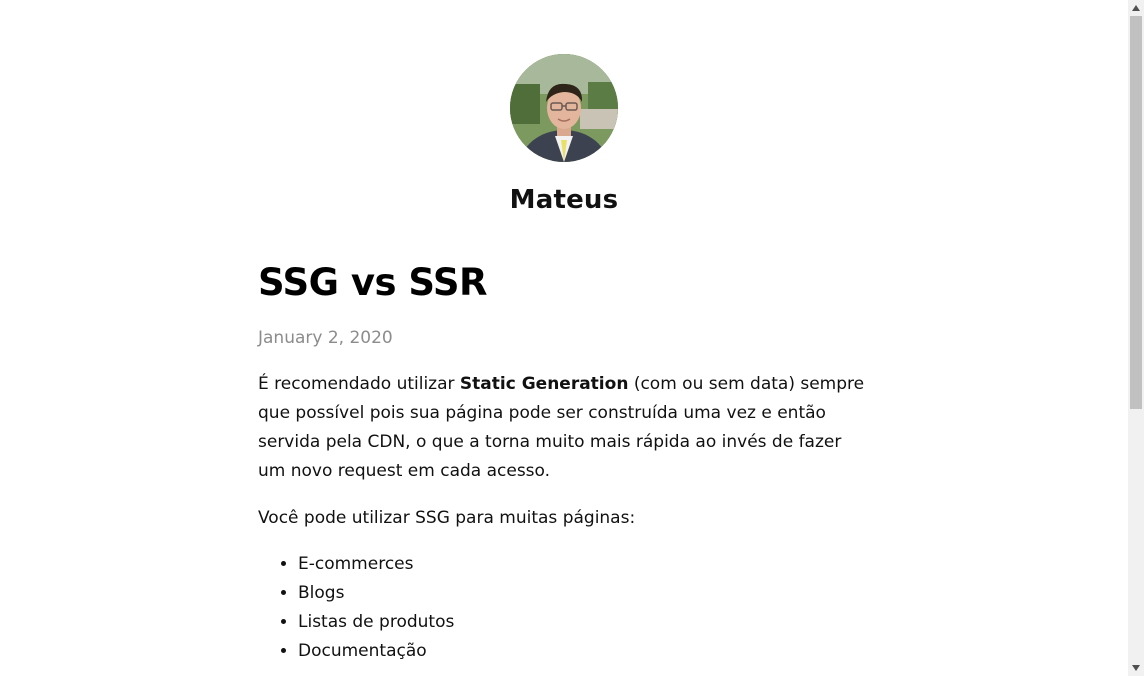 This screenshot has height=676, width=1144. What do you see at coordinates (584, 622) in the screenshot?
I see `list-item: Listas de produtos` at bounding box center [584, 622].